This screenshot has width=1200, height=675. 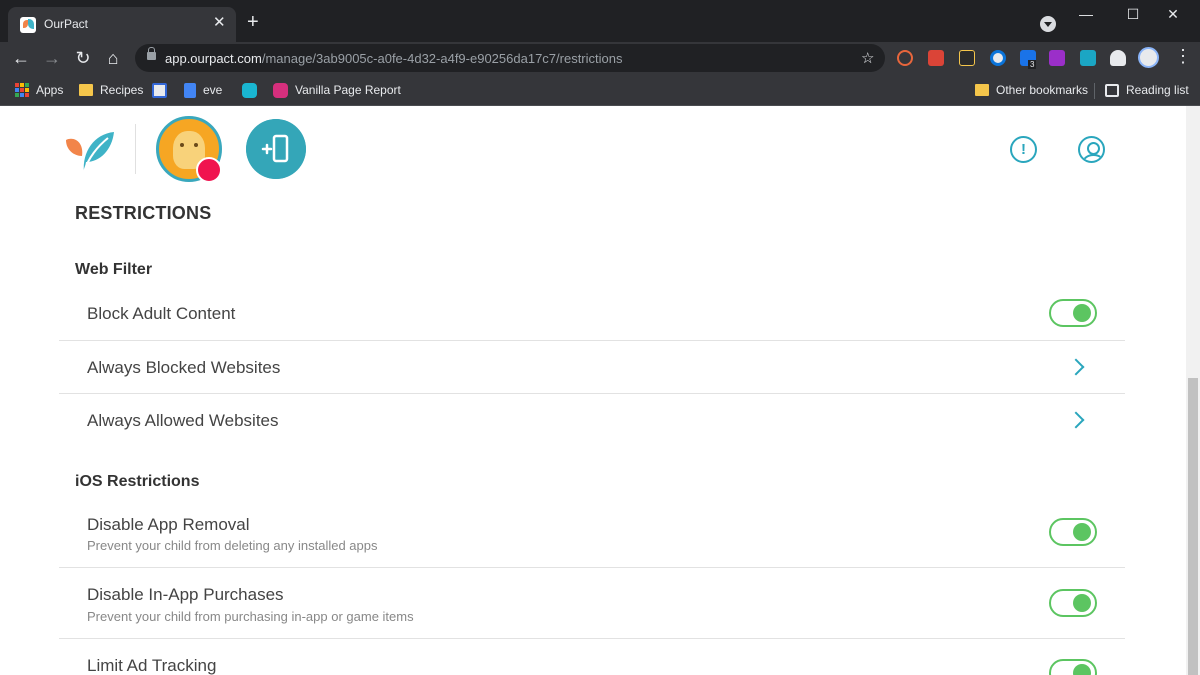 I want to click on docs-icon, so click(x=190, y=90).